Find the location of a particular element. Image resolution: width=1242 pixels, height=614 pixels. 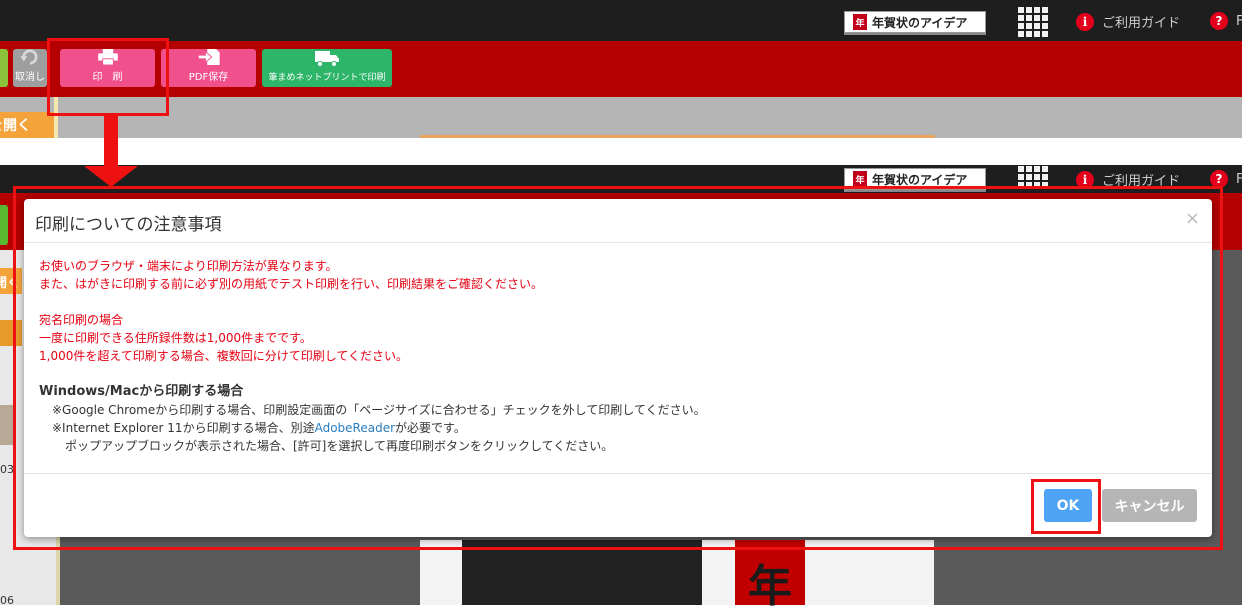

nenga-idea-label-2: 年賀状のアイデア is located at coordinates (920, 179).